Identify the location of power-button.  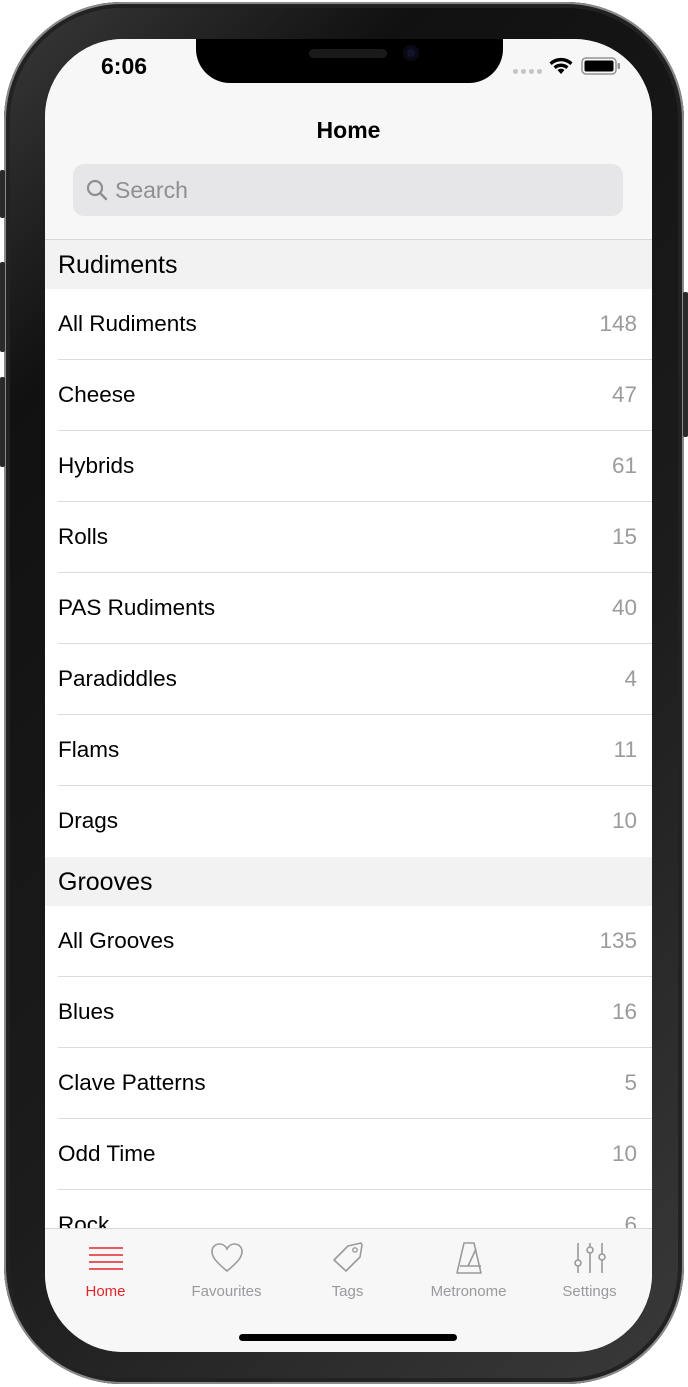
(685, 364).